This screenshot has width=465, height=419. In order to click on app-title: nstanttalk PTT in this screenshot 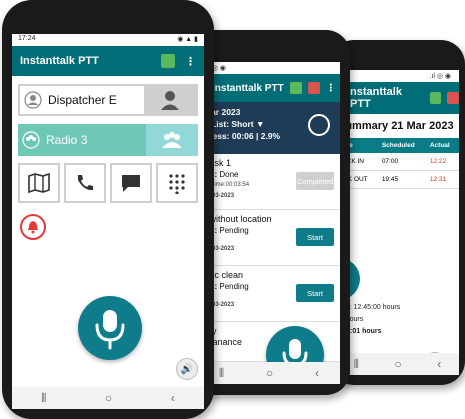, I will do `click(376, 98)`.